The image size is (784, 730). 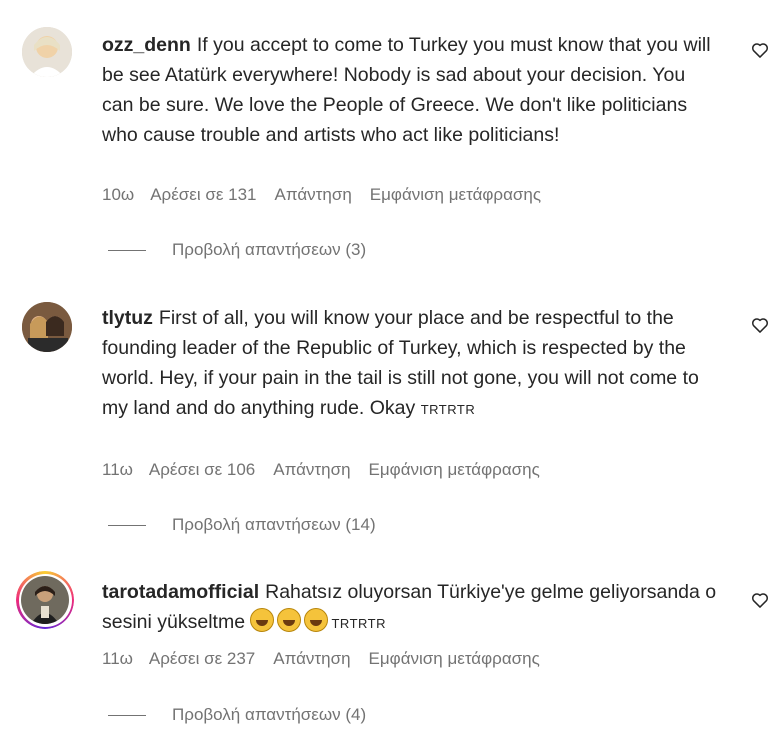 I want to click on laughing-tears-emoji-icon, so click(x=262, y=620).